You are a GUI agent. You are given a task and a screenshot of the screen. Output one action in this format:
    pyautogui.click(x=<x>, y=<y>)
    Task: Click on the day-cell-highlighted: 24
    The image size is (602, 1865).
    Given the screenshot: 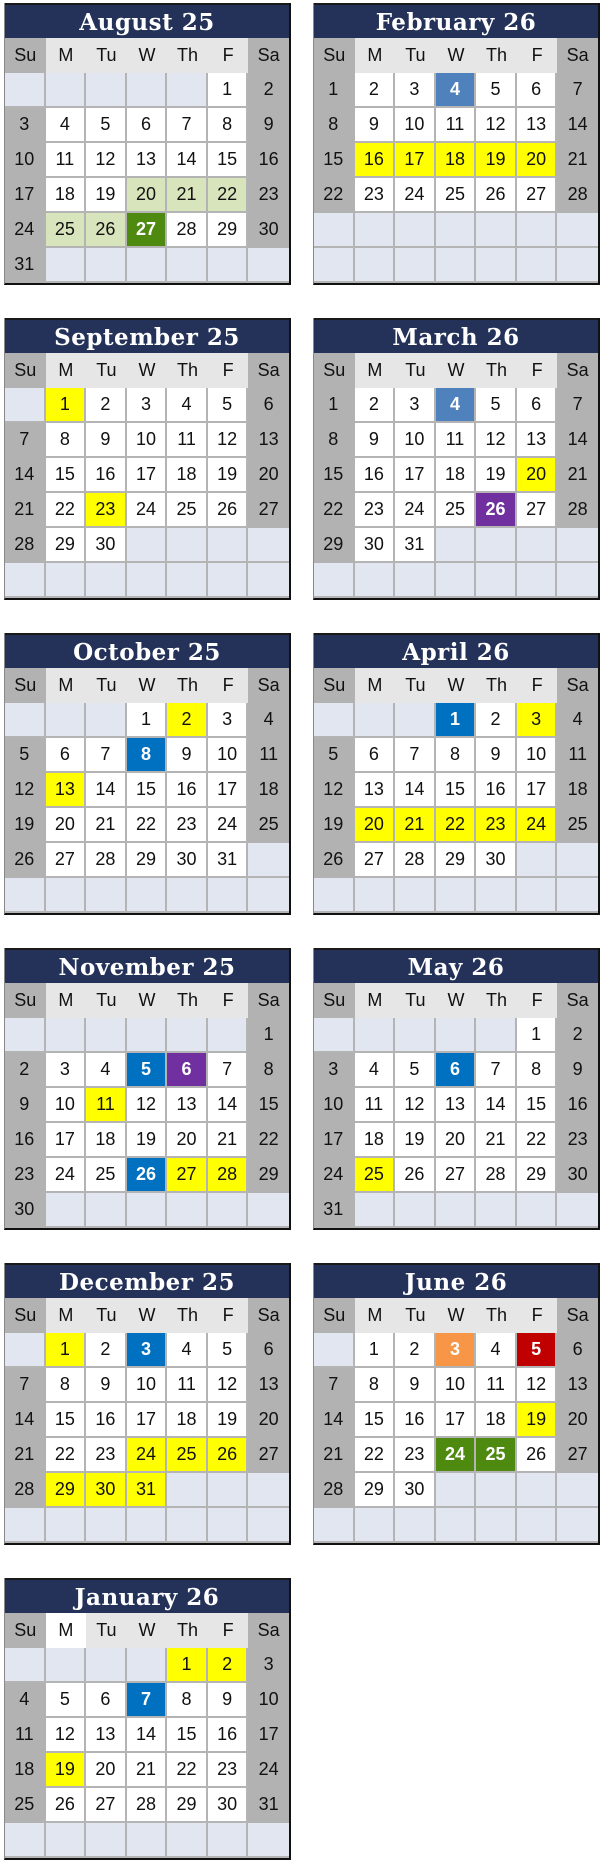 What is the action you would take?
    pyautogui.click(x=537, y=825)
    